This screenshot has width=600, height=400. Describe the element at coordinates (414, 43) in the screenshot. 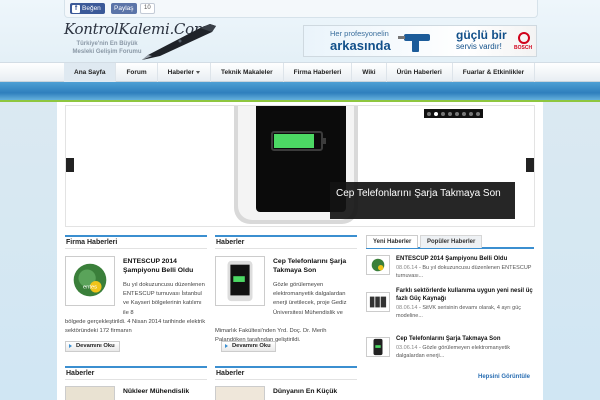

I see `power-tool-icon` at that location.